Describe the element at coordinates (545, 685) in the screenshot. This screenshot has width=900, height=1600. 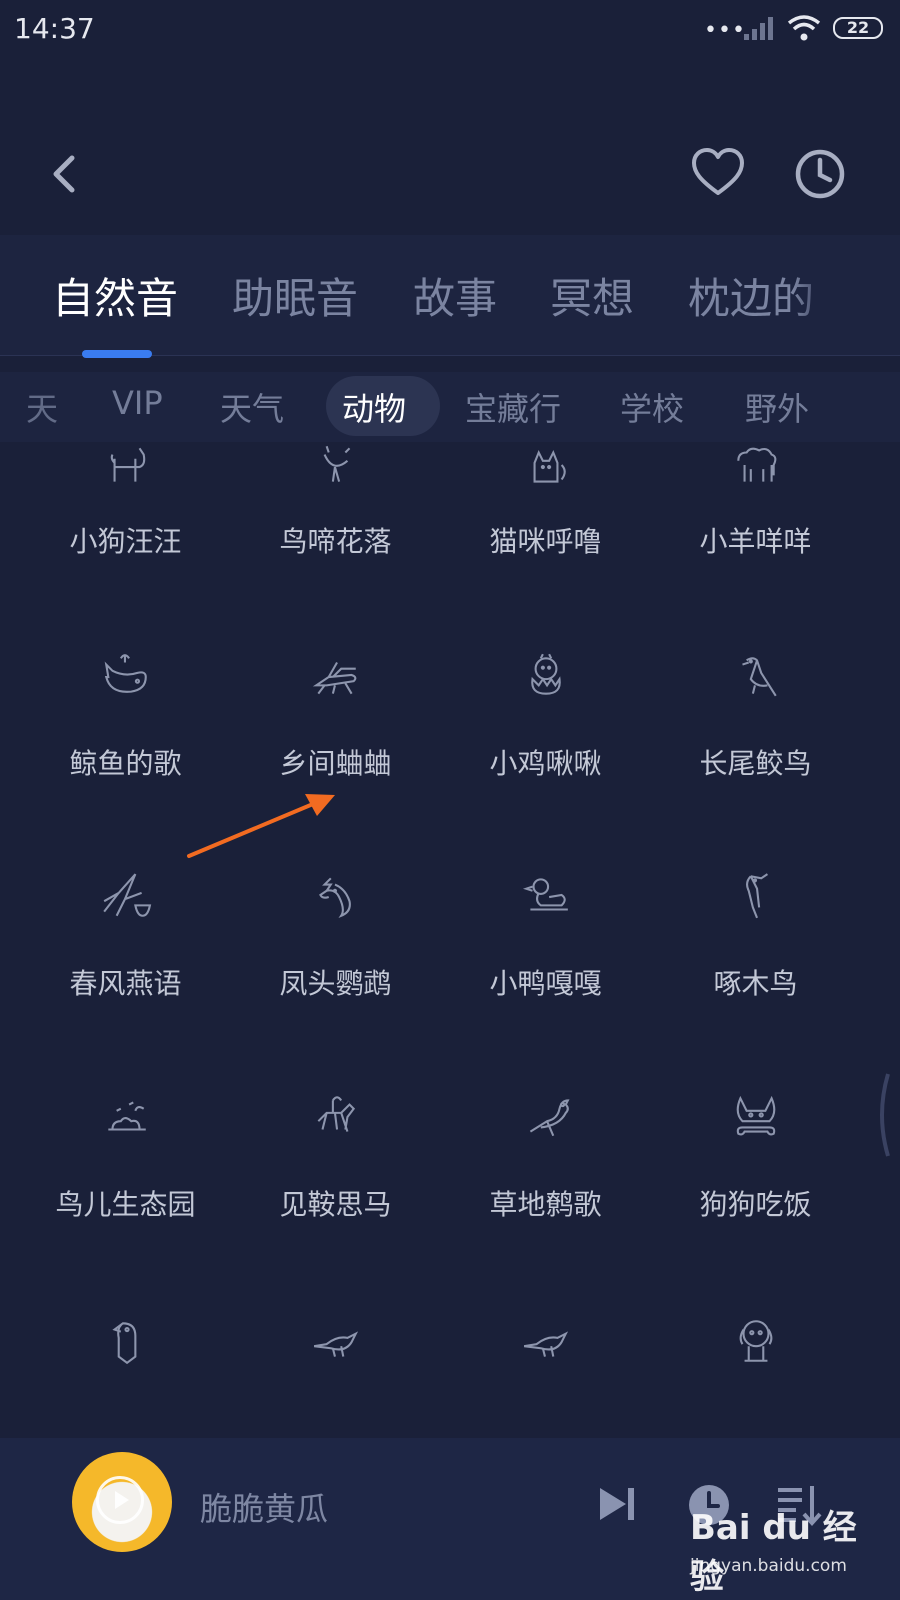
I see `chick-icon` at that location.